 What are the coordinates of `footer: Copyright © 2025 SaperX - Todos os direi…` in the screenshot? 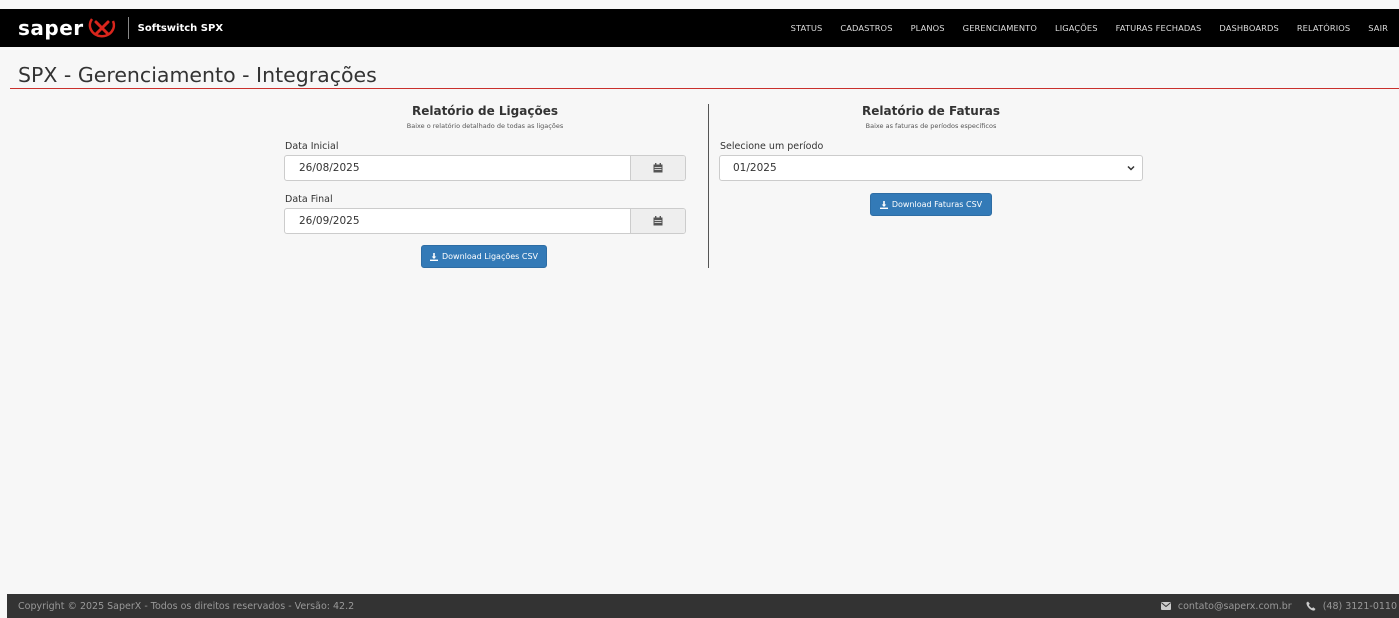 It's located at (703, 606).